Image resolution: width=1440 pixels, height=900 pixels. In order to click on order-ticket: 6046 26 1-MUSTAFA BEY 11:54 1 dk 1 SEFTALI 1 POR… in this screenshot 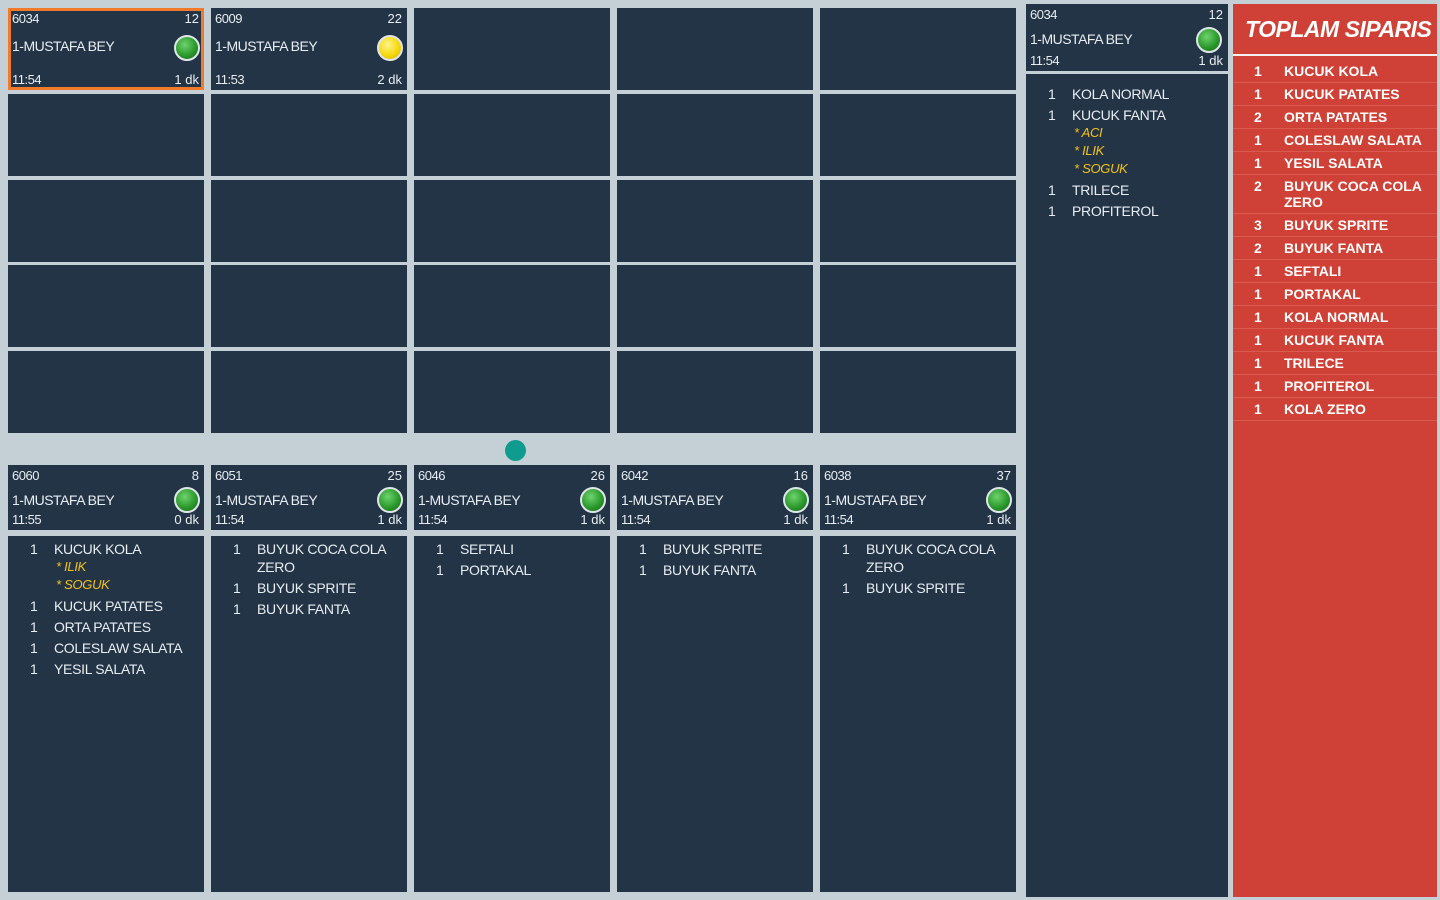, I will do `click(512, 678)`.